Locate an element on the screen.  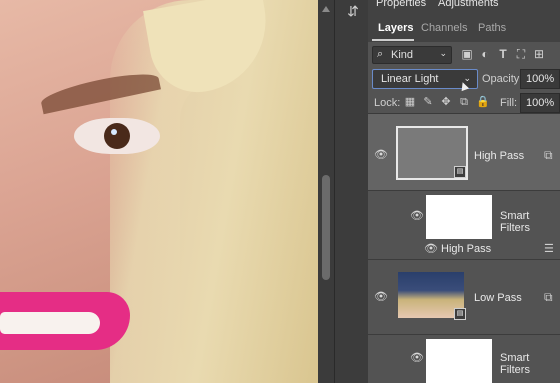
tab-adjustments: Adjustments is located at coordinates (468, 4).